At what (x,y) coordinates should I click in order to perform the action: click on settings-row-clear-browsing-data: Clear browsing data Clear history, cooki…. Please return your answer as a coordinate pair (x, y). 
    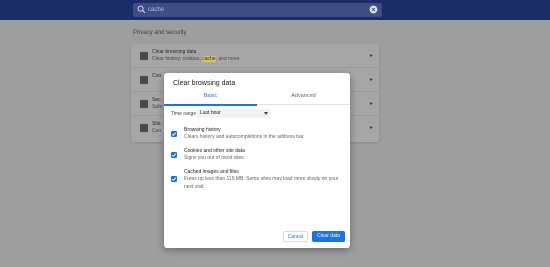
    Looking at the image, I should click on (255, 56).